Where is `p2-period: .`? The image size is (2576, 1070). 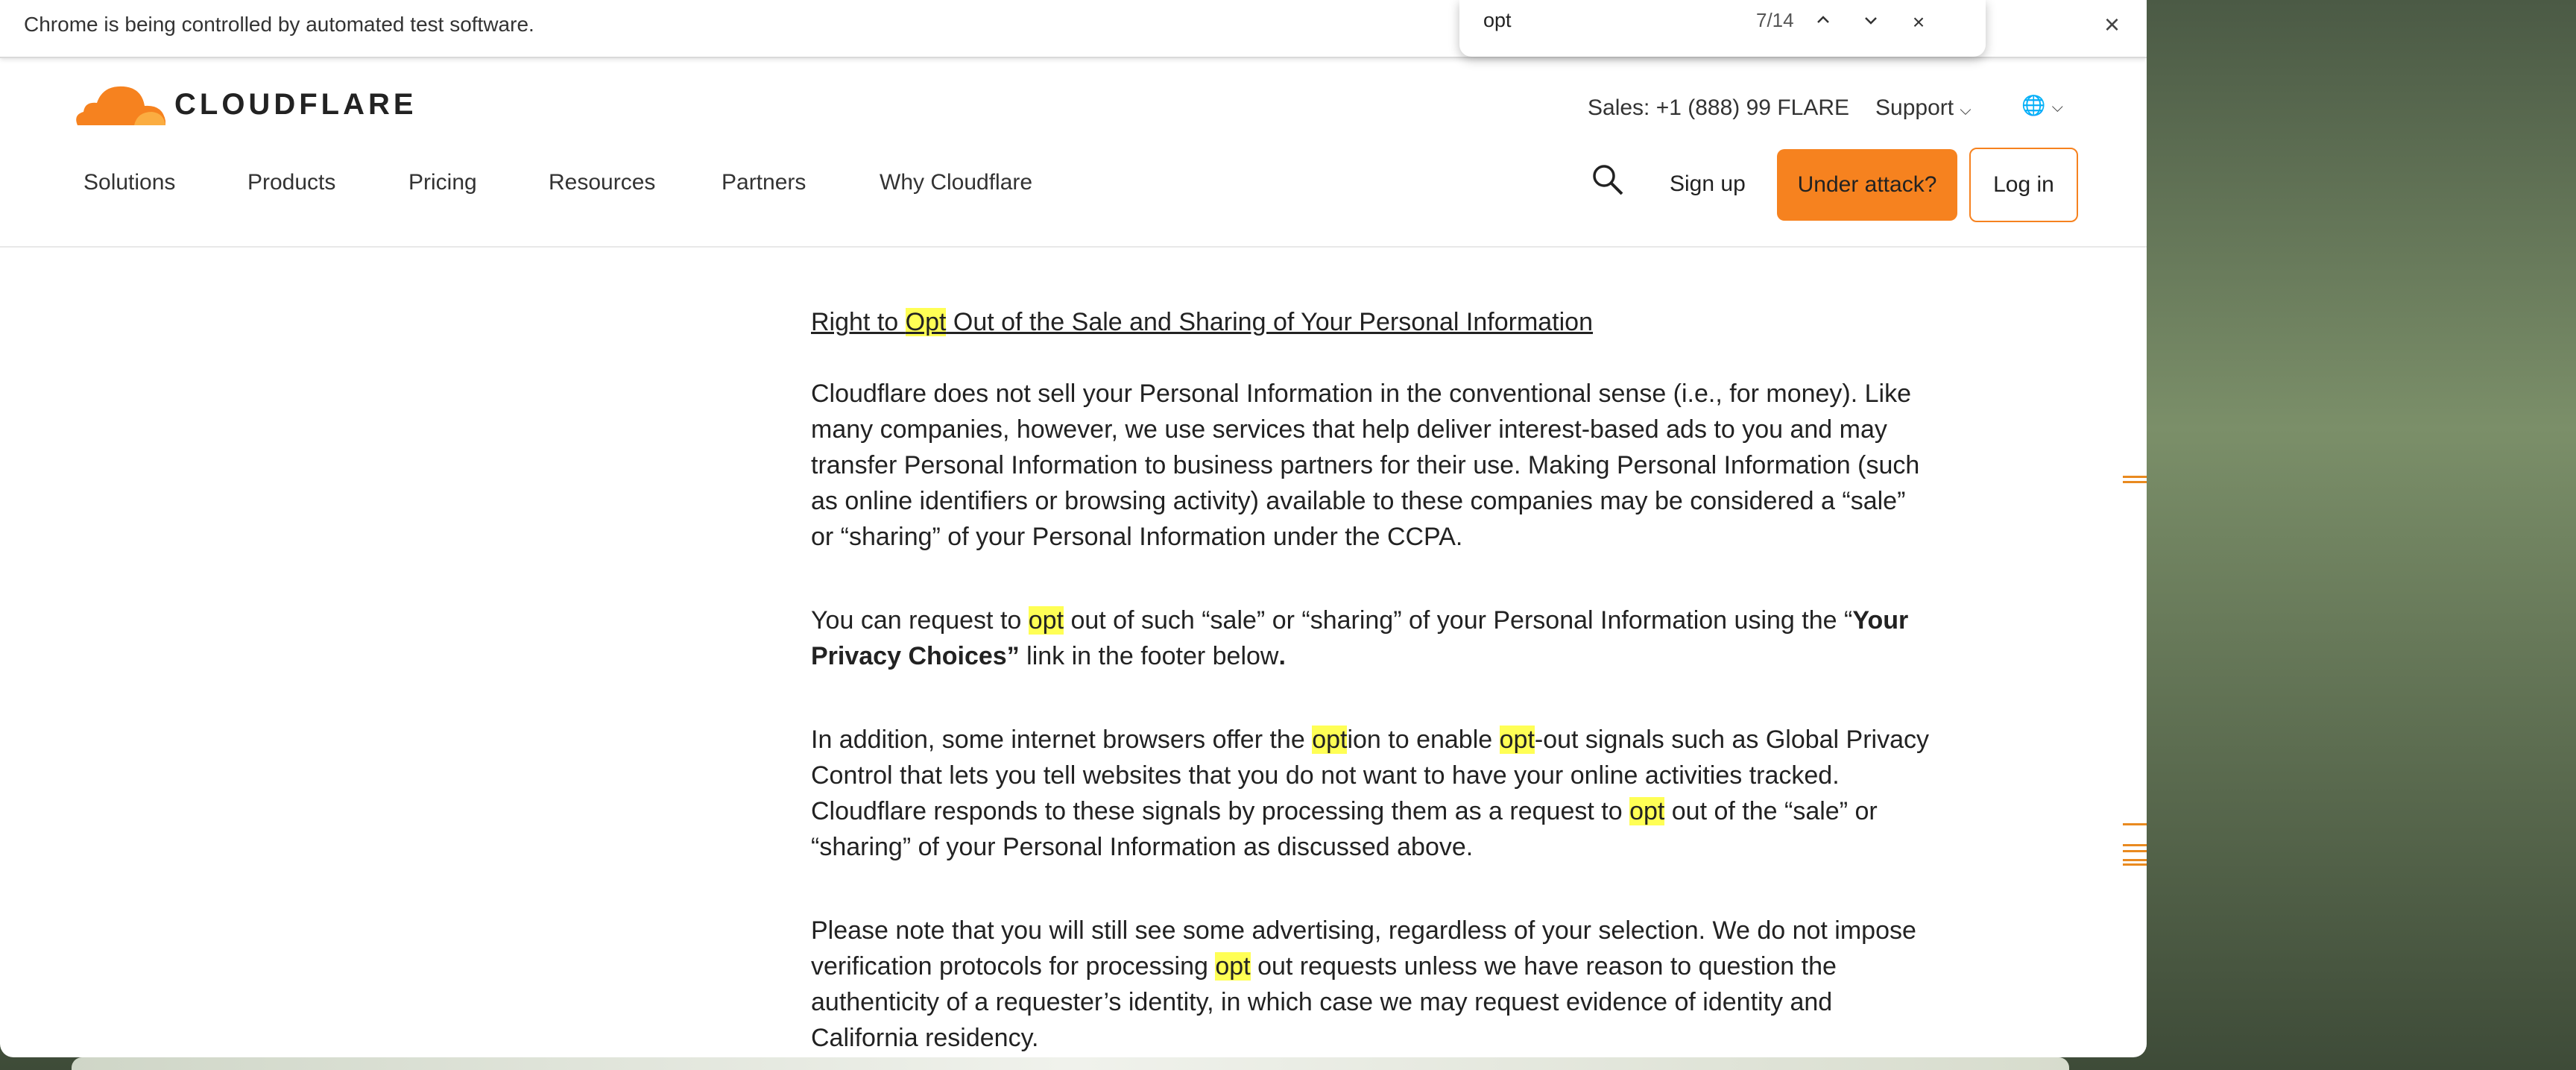 p2-period: . is located at coordinates (1282, 656).